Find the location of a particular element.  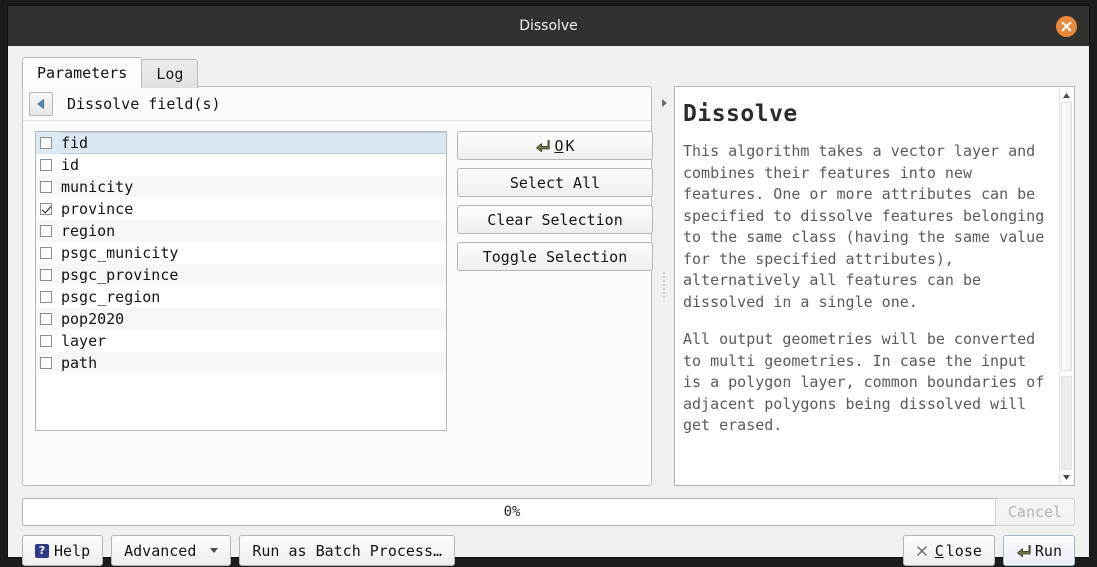

tab-parameters-label: Parameters is located at coordinates (82, 73).